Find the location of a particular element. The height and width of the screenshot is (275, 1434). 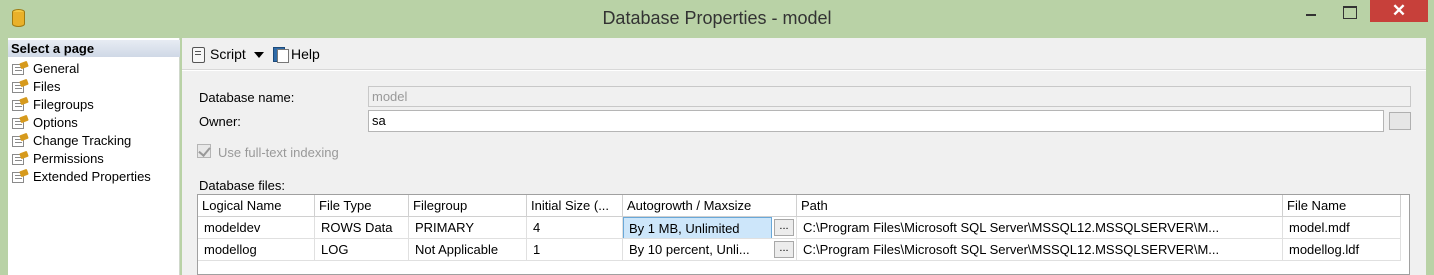

database-files-label: Database files: is located at coordinates (242, 185).